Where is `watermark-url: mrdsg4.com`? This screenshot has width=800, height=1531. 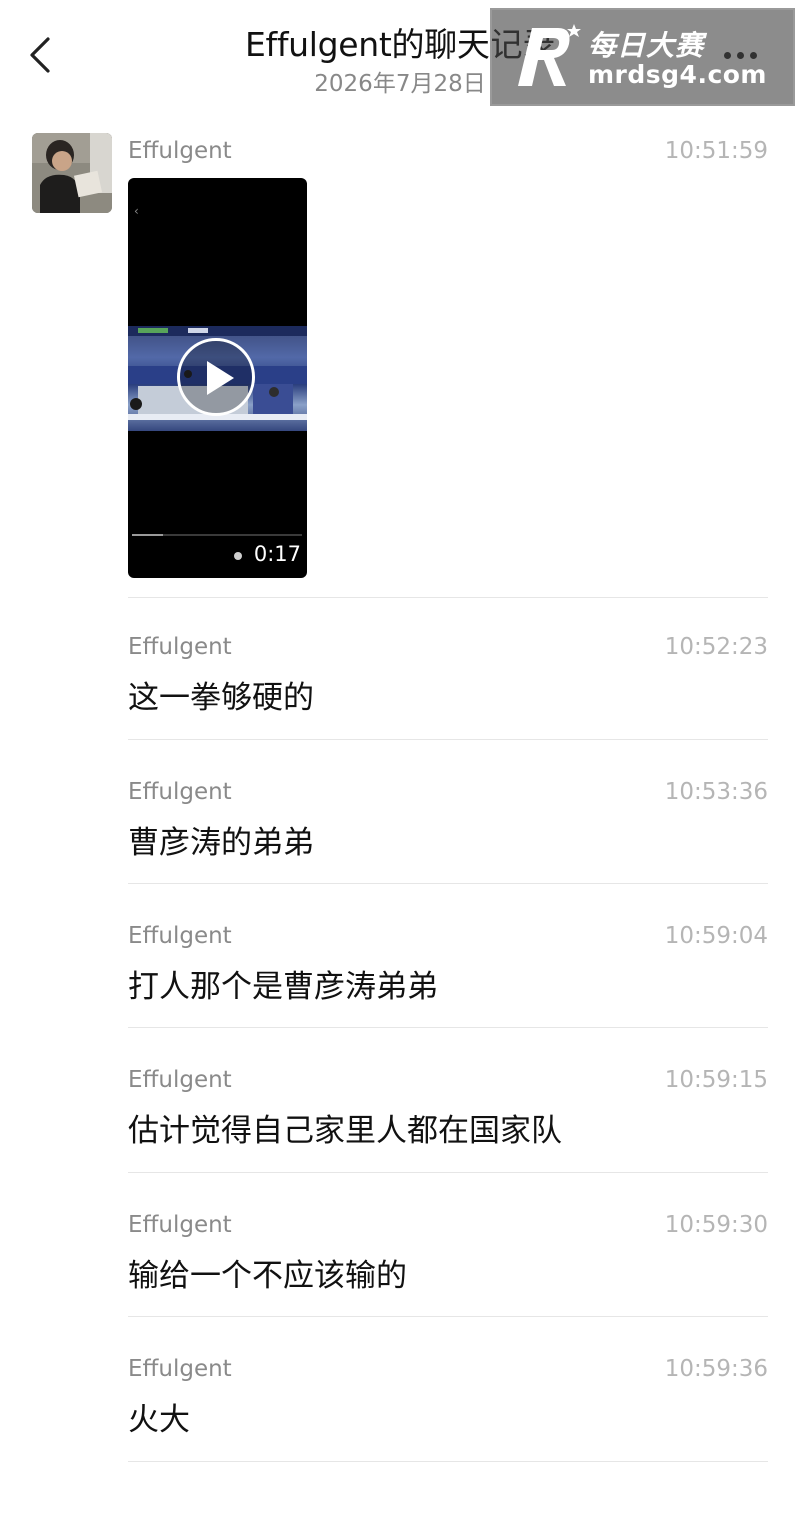 watermark-url: mrdsg4.com is located at coordinates (677, 74).